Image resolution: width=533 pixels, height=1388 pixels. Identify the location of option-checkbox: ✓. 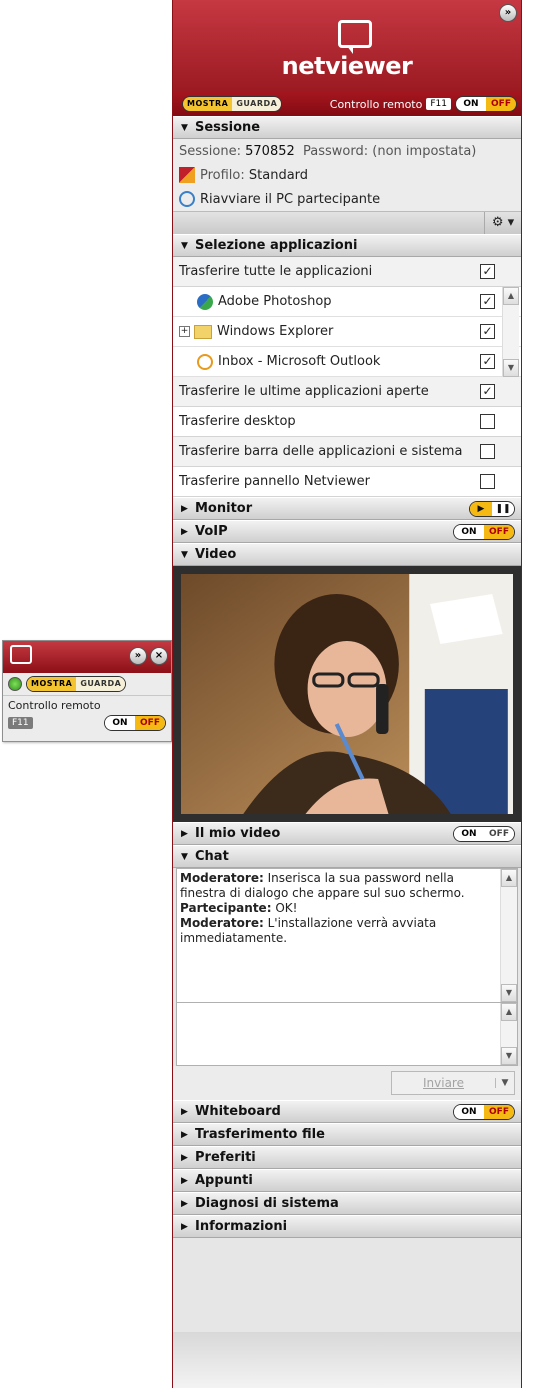
(487, 391).